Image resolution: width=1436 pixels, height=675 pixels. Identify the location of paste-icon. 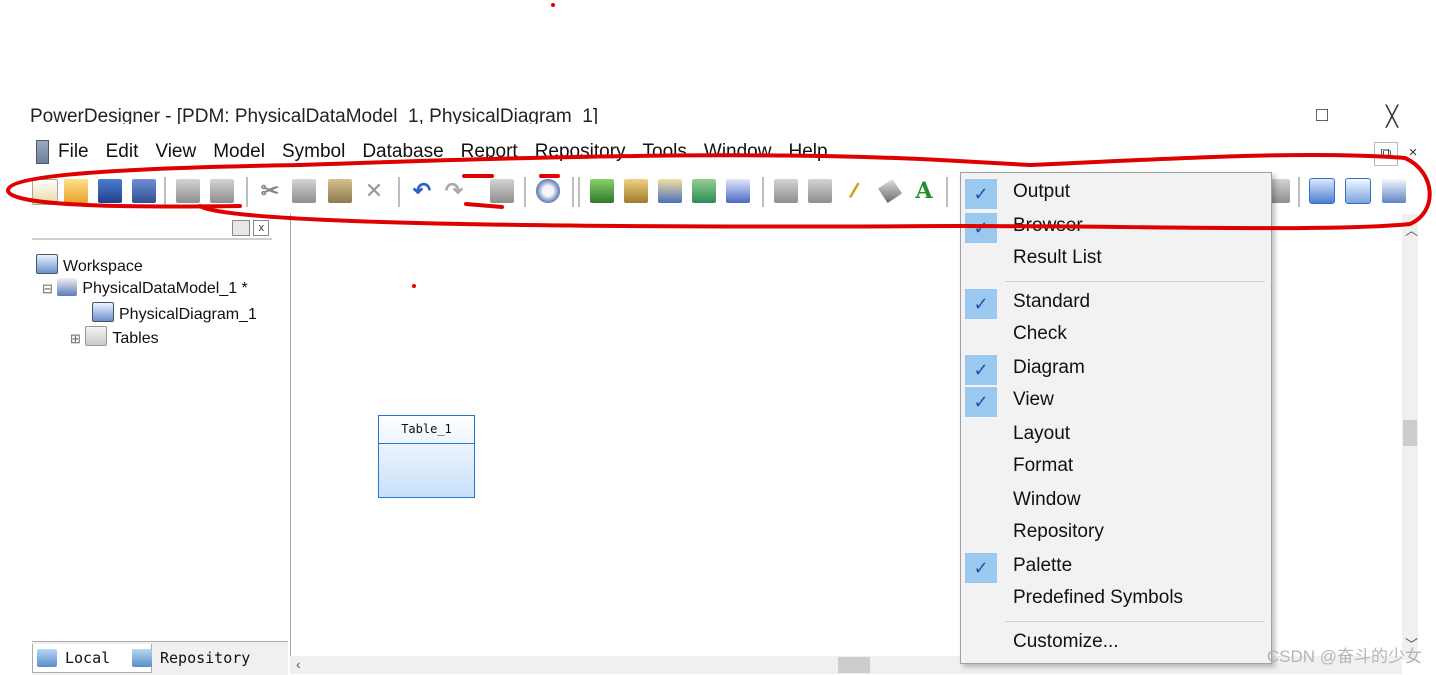
(340, 191).